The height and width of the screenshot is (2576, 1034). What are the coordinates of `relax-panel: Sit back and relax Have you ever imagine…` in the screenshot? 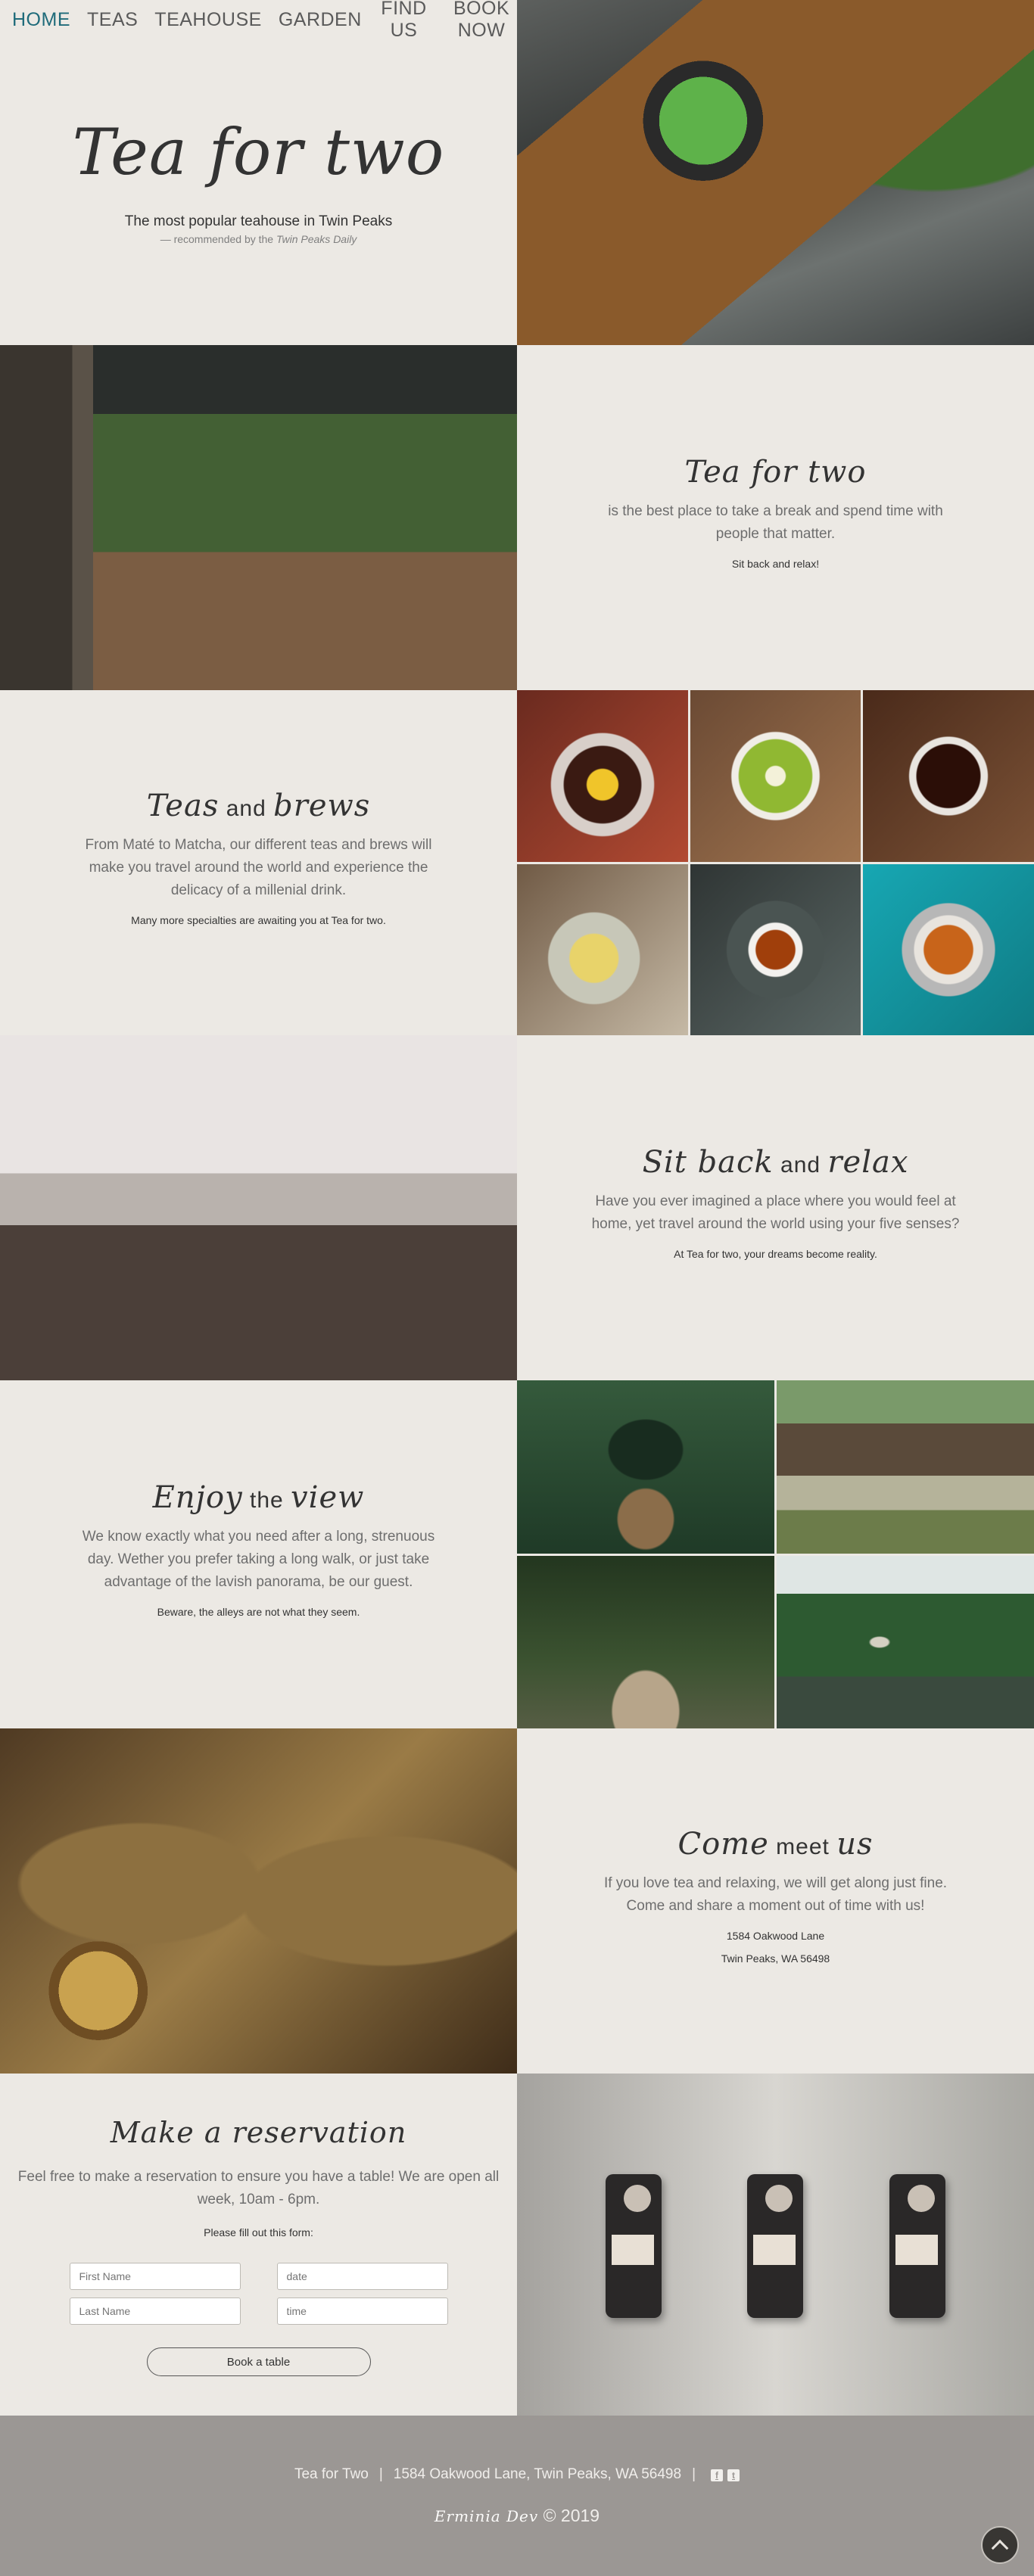 It's located at (775, 1207).